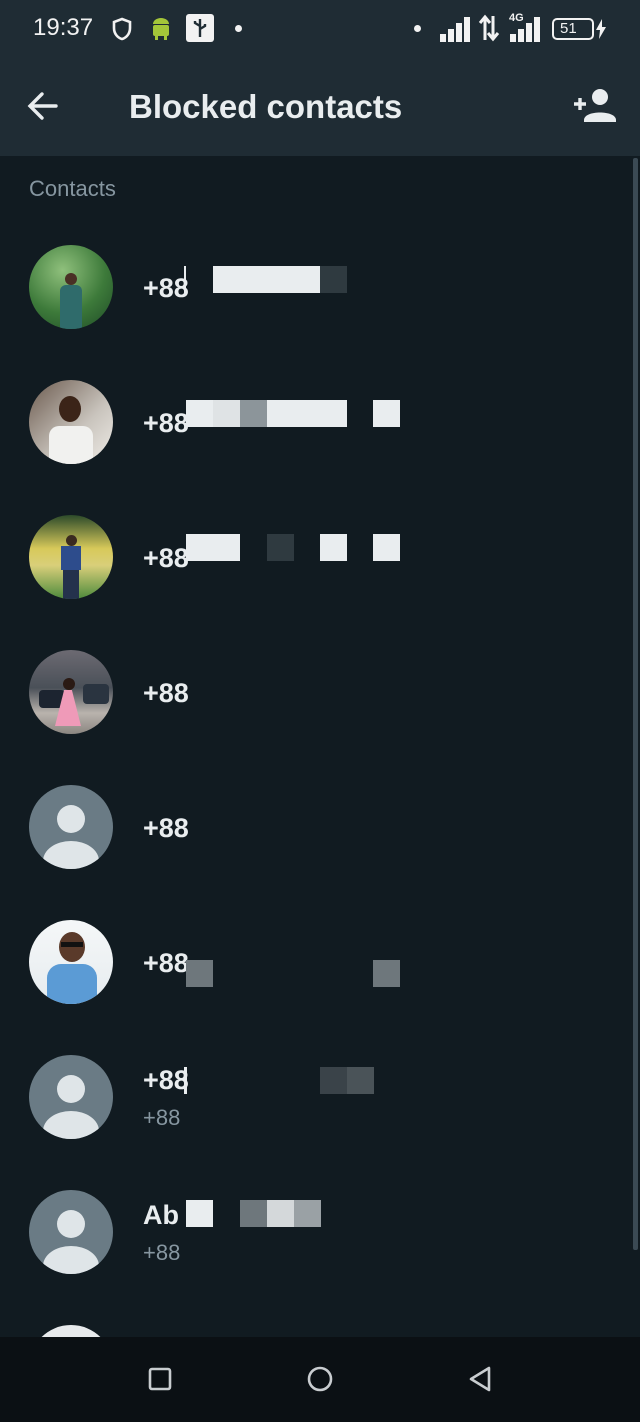 This screenshot has height=1422, width=640. I want to click on list-item: +88 +88, so click(315, 1095).